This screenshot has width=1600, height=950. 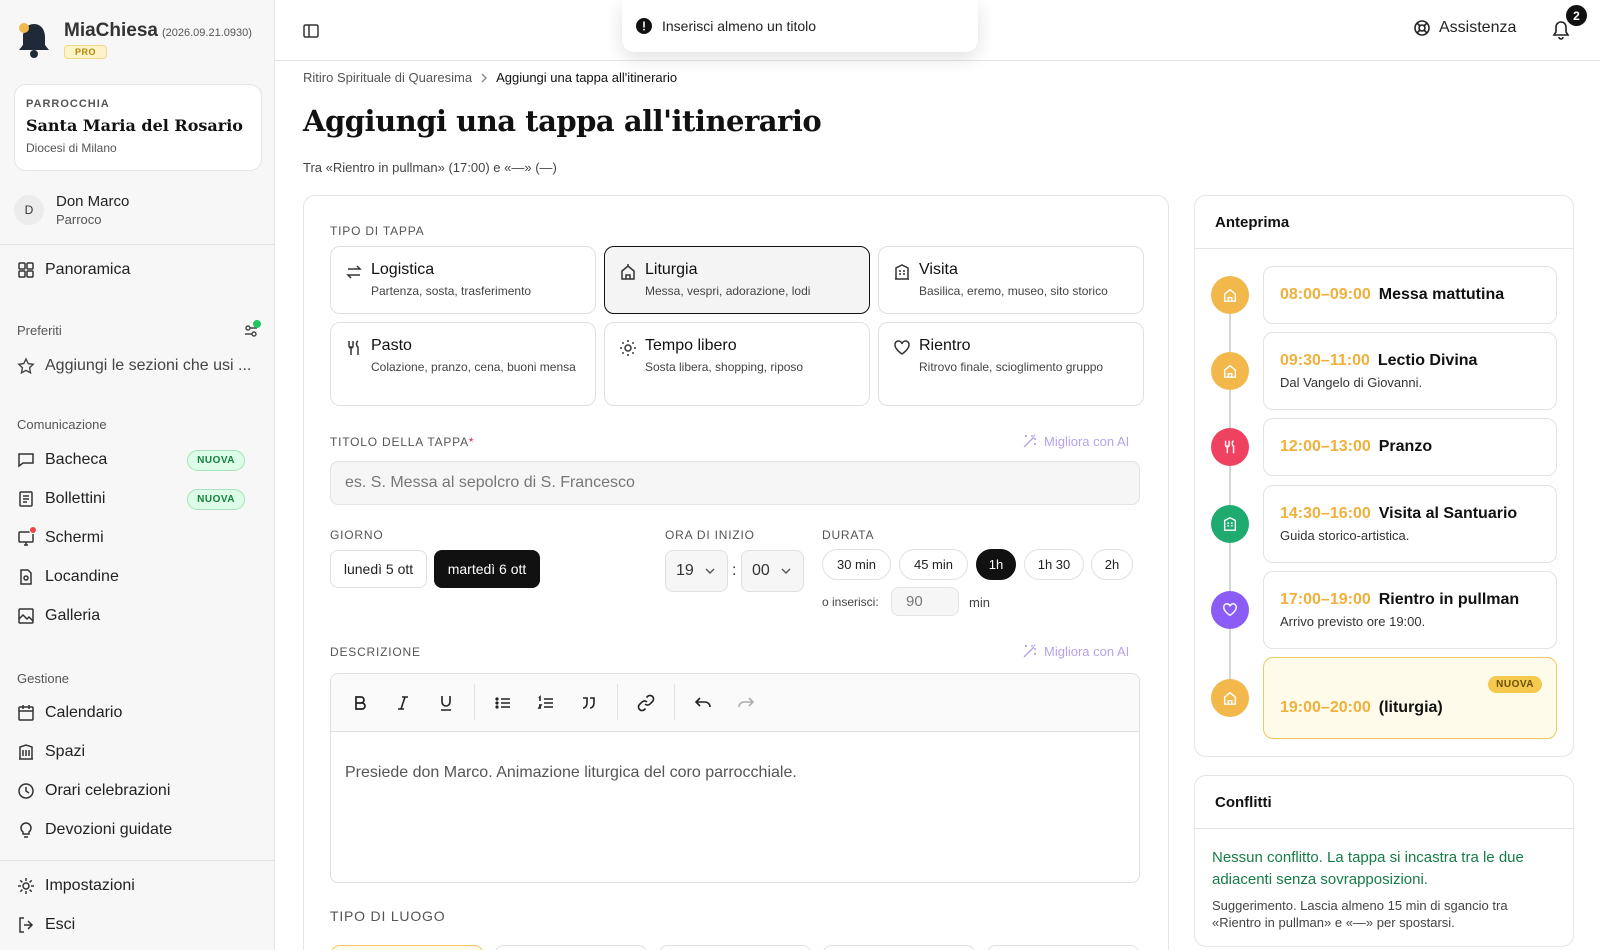 What do you see at coordinates (933, 564) in the screenshot?
I see `duration-option-45min: 45 min` at bounding box center [933, 564].